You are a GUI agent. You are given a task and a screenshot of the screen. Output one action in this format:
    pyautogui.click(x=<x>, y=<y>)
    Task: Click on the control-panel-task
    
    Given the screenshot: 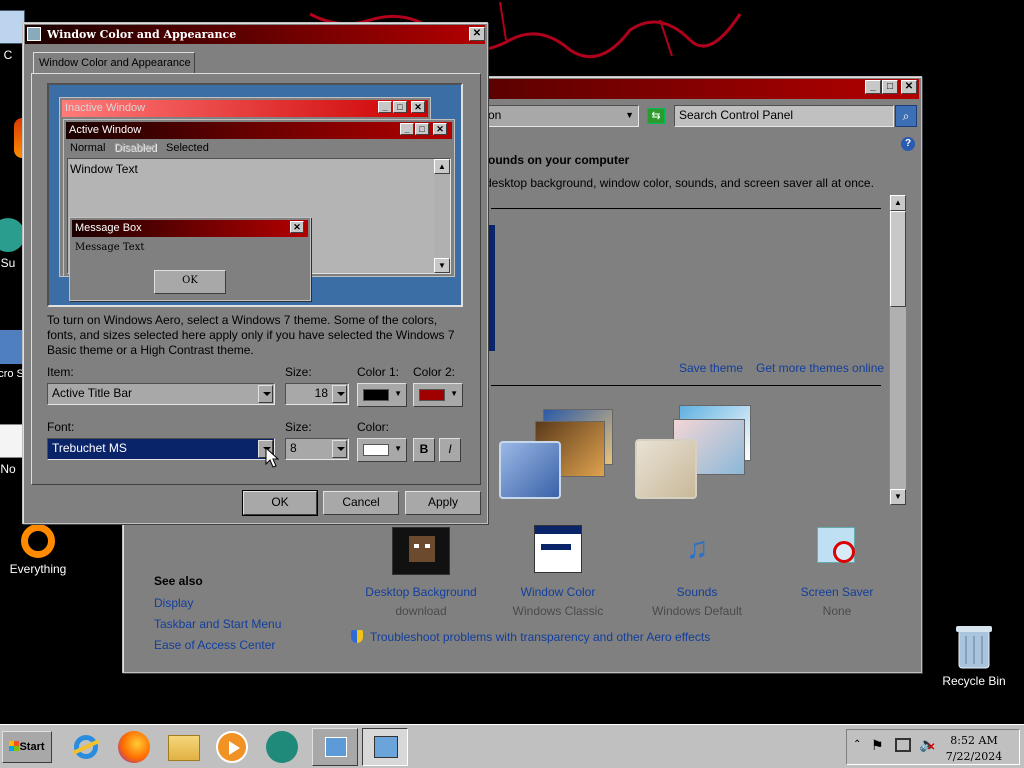 What is the action you would take?
    pyautogui.click(x=335, y=747)
    